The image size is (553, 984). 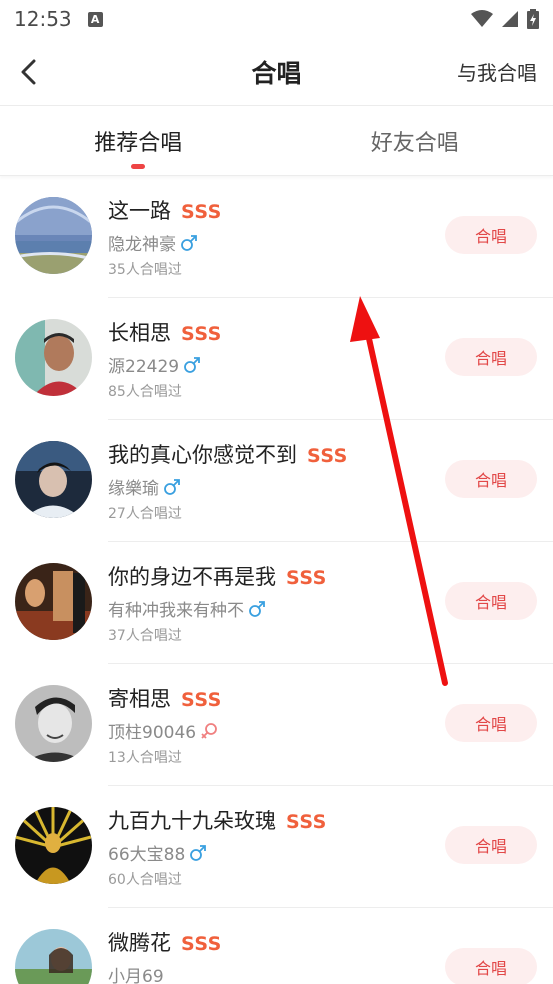 What do you see at coordinates (276, 847) in the screenshot?
I see `list-item: 九百九十九朵玫瑰 SSS 66大宝88 60人合唱过 合唱` at bounding box center [276, 847].